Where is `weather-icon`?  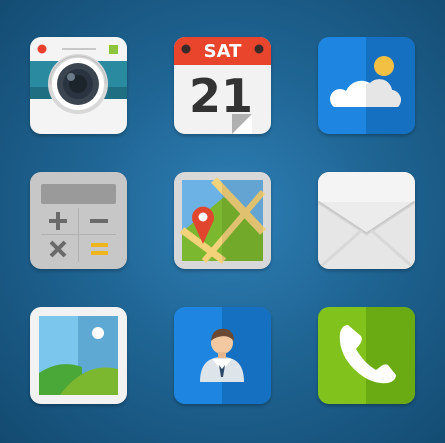 weather-icon is located at coordinates (366, 85).